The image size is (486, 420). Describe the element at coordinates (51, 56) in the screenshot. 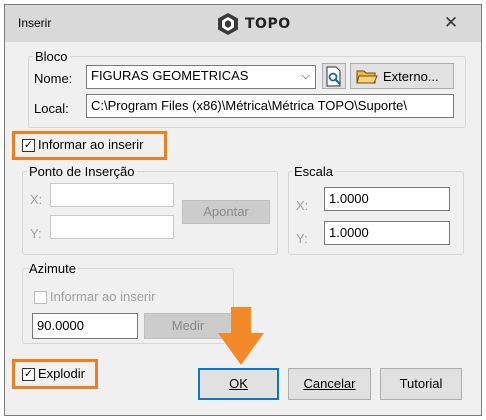

I see `bloco-group-label: Bloco` at that location.